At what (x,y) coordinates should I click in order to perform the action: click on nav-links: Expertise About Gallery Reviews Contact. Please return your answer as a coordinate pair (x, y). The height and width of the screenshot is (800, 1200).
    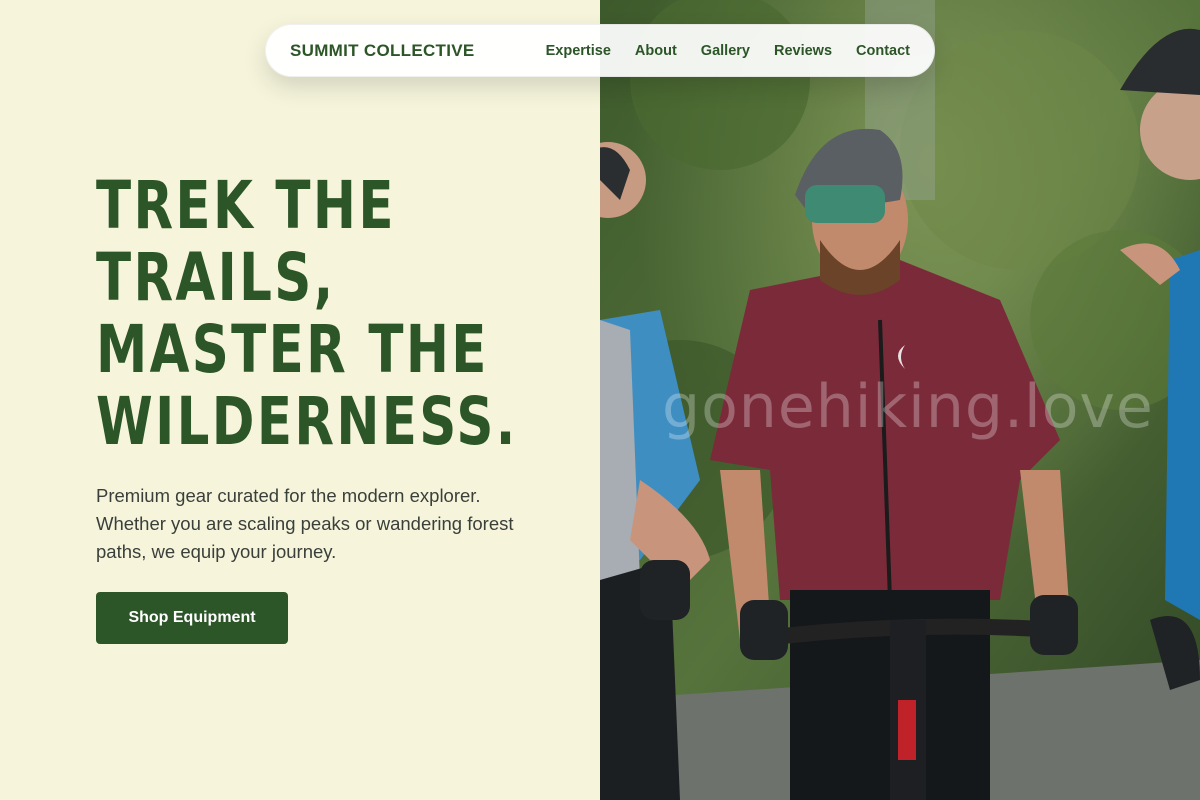
    Looking at the image, I should click on (728, 51).